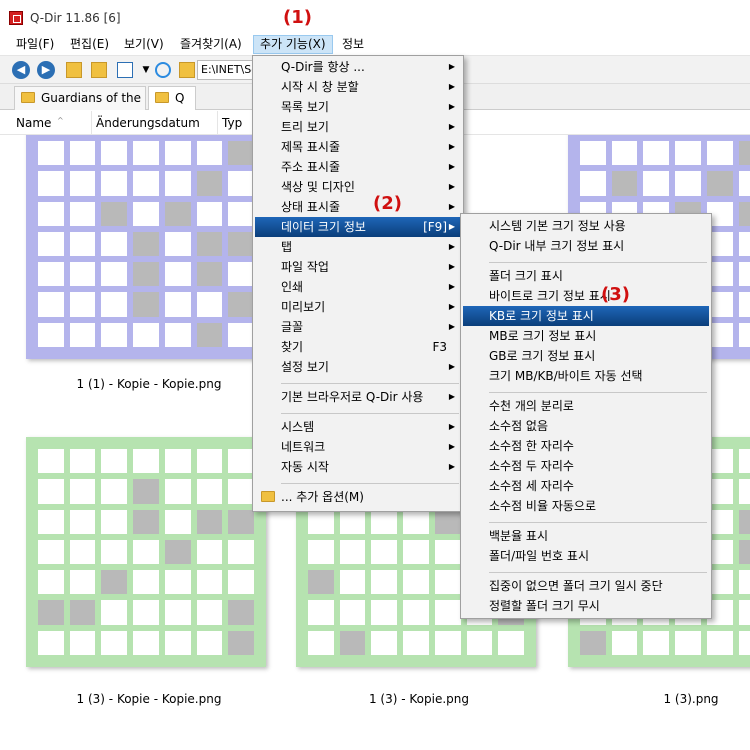  What do you see at coordinates (370, 383) in the screenshot?
I see `menu-separator` at bounding box center [370, 383].